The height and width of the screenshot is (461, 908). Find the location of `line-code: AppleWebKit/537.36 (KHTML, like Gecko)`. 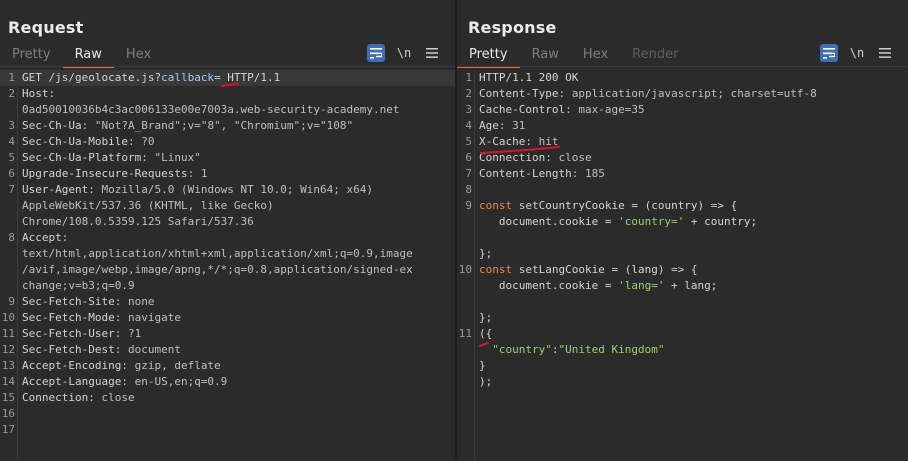

line-code: AppleWebKit/537.36 (KHTML, like Gecko) is located at coordinates (148, 206).